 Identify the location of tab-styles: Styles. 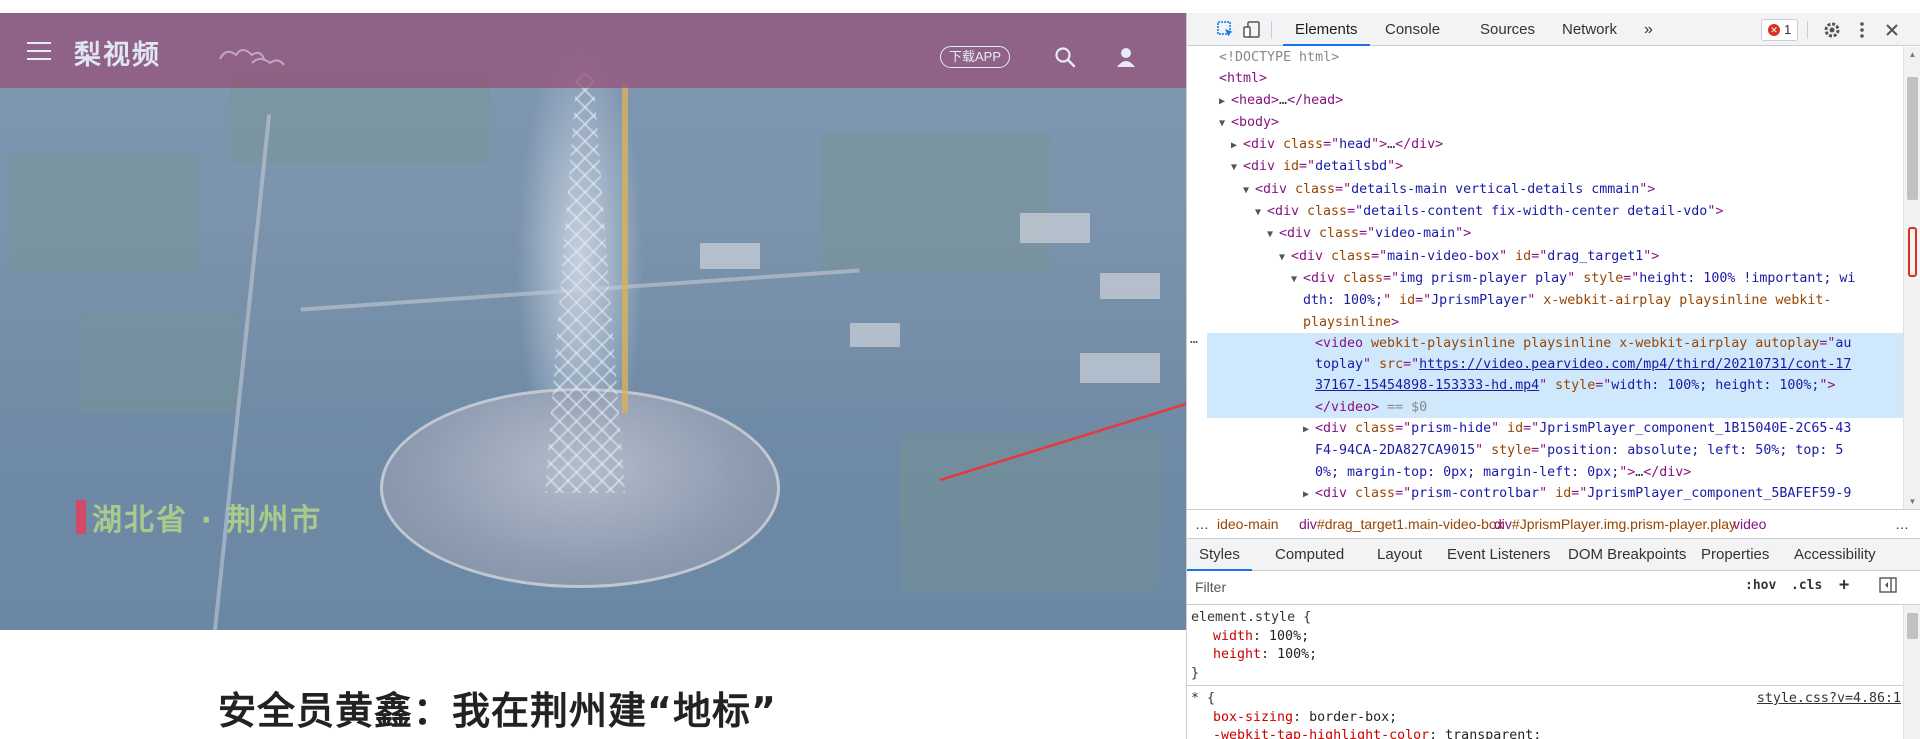
(1219, 555).